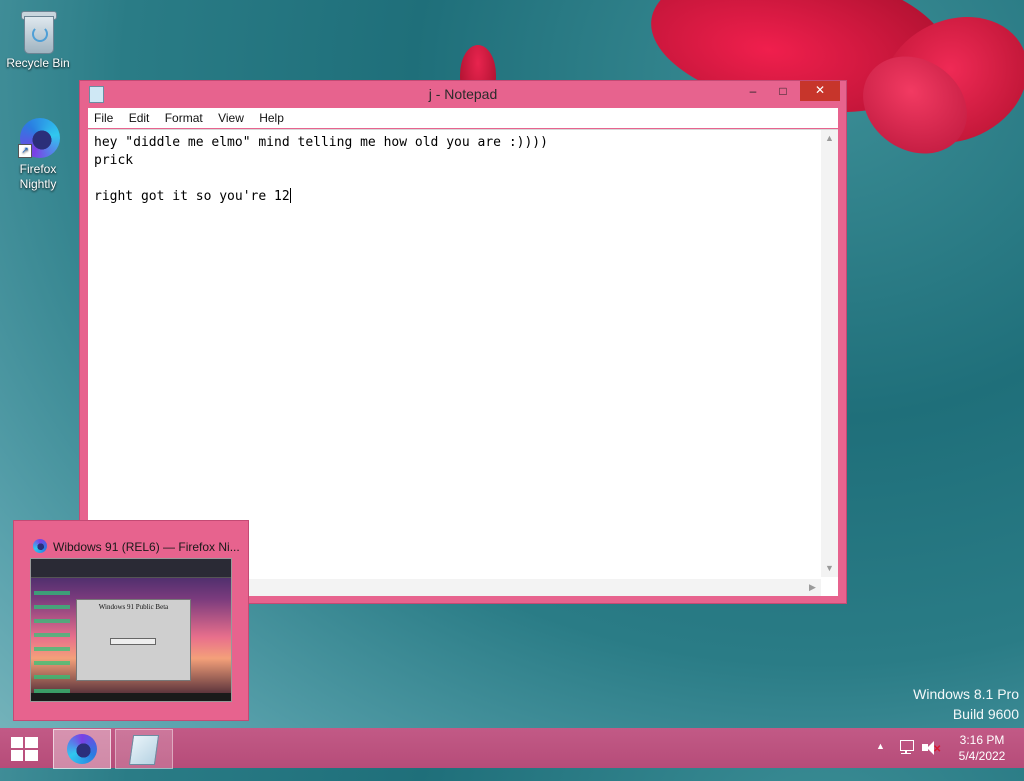 The height and width of the screenshot is (781, 1024). What do you see at coordinates (231, 116) in the screenshot?
I see `menu-view: View` at bounding box center [231, 116].